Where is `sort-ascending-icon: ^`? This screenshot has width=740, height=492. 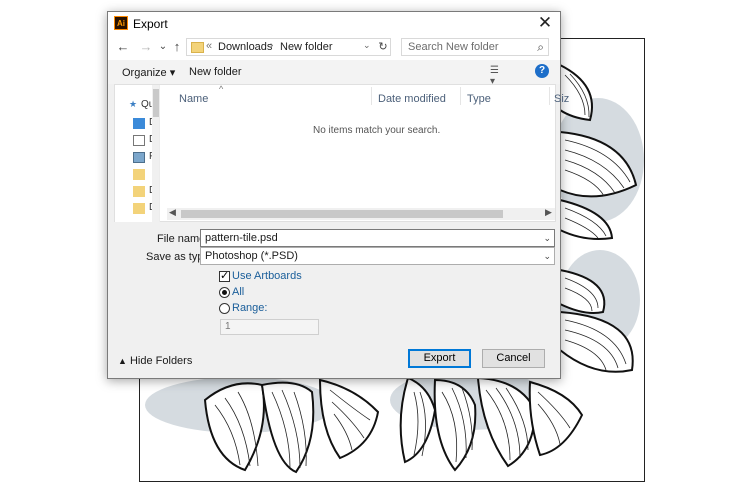 sort-ascending-icon: ^ is located at coordinates (221, 89).